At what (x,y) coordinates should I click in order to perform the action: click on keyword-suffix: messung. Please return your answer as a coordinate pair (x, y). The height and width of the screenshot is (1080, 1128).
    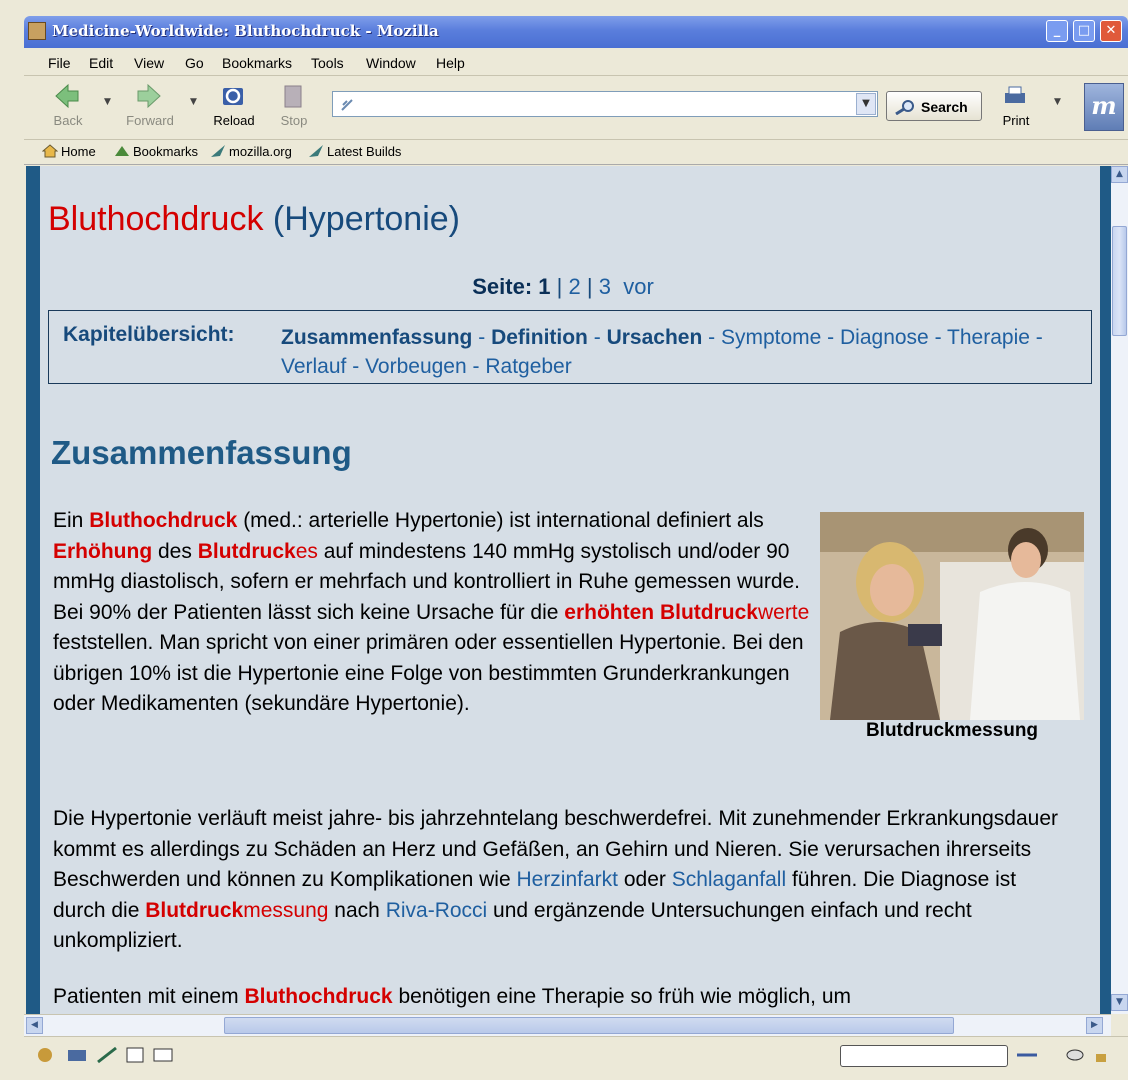
    Looking at the image, I should click on (286, 910).